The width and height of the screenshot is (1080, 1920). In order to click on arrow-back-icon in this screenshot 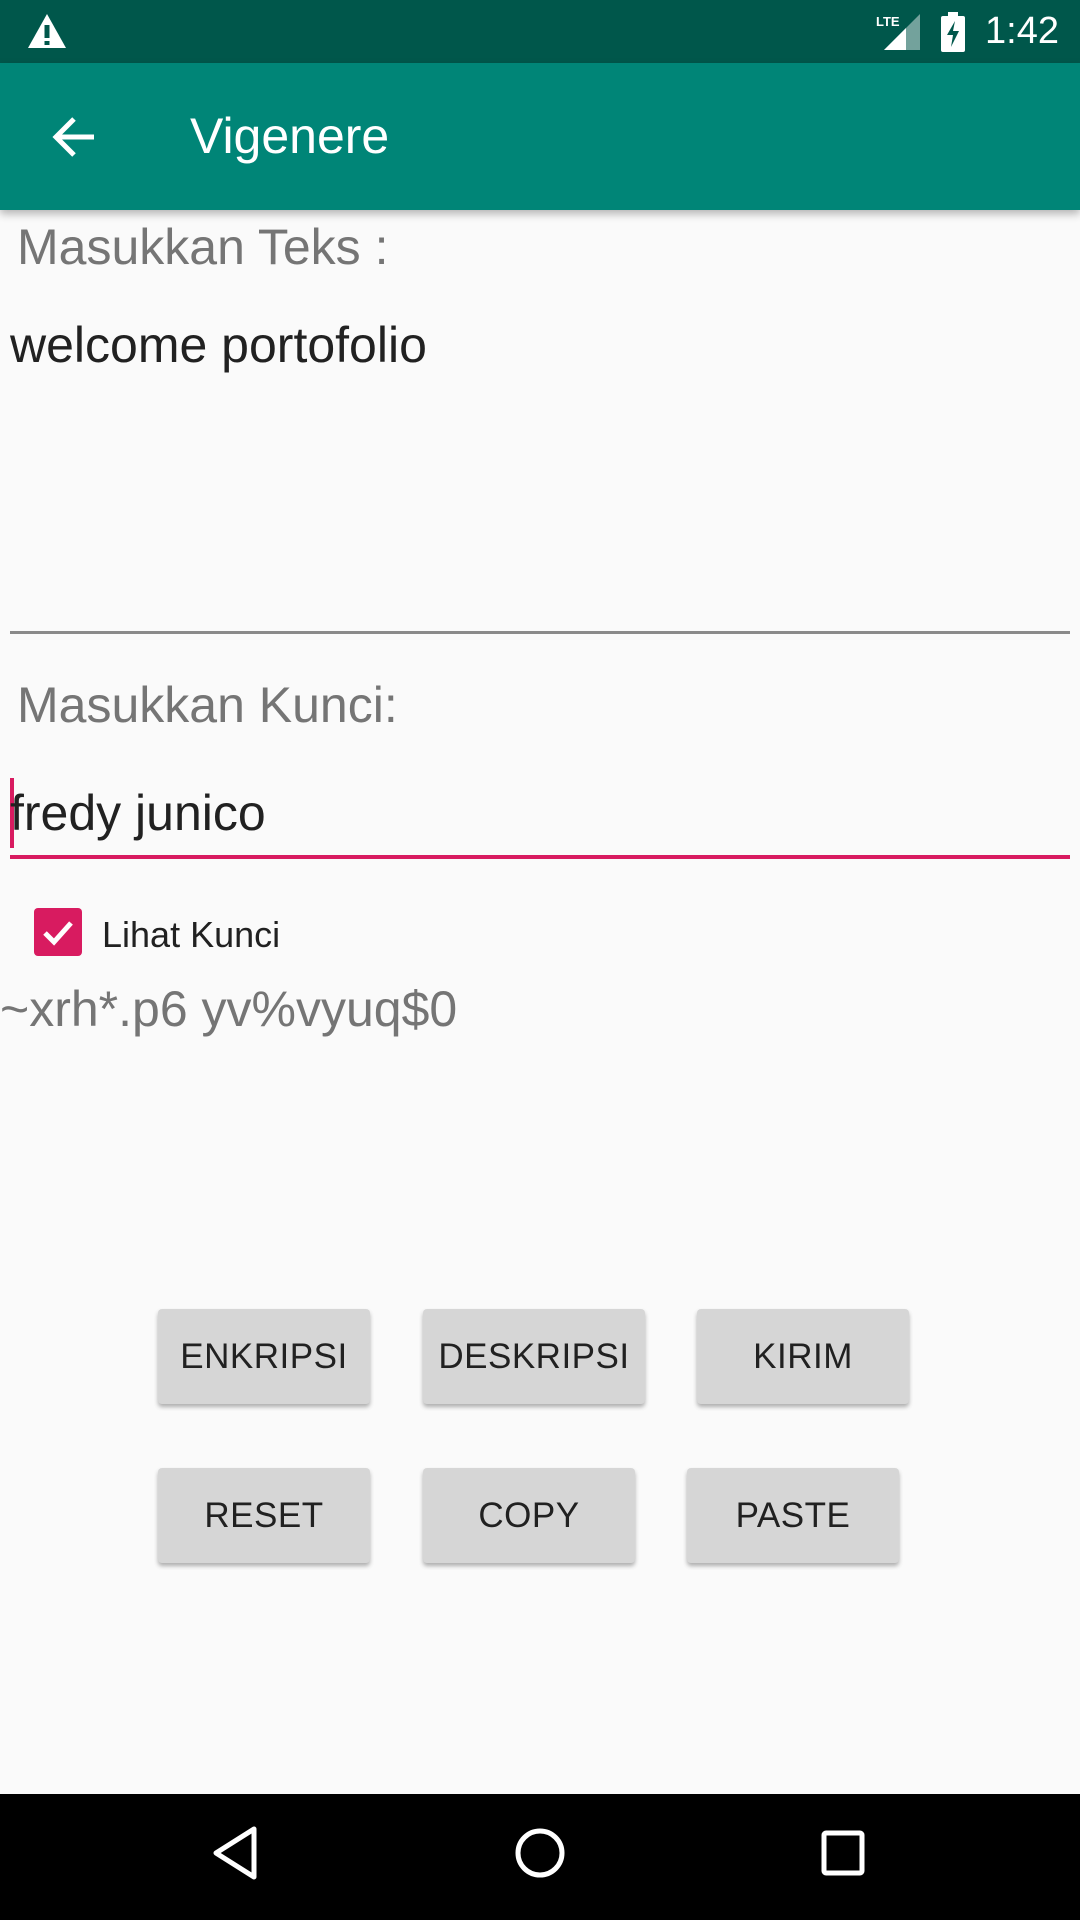, I will do `click(74, 137)`.